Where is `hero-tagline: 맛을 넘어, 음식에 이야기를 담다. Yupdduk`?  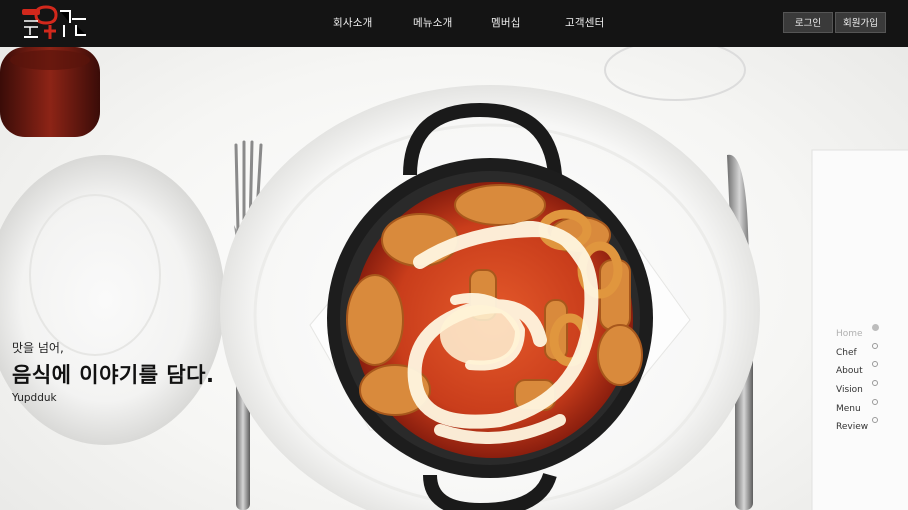 hero-tagline: 맛을 넘어, 음식에 이야기를 담다. Yupdduk is located at coordinates (113, 371).